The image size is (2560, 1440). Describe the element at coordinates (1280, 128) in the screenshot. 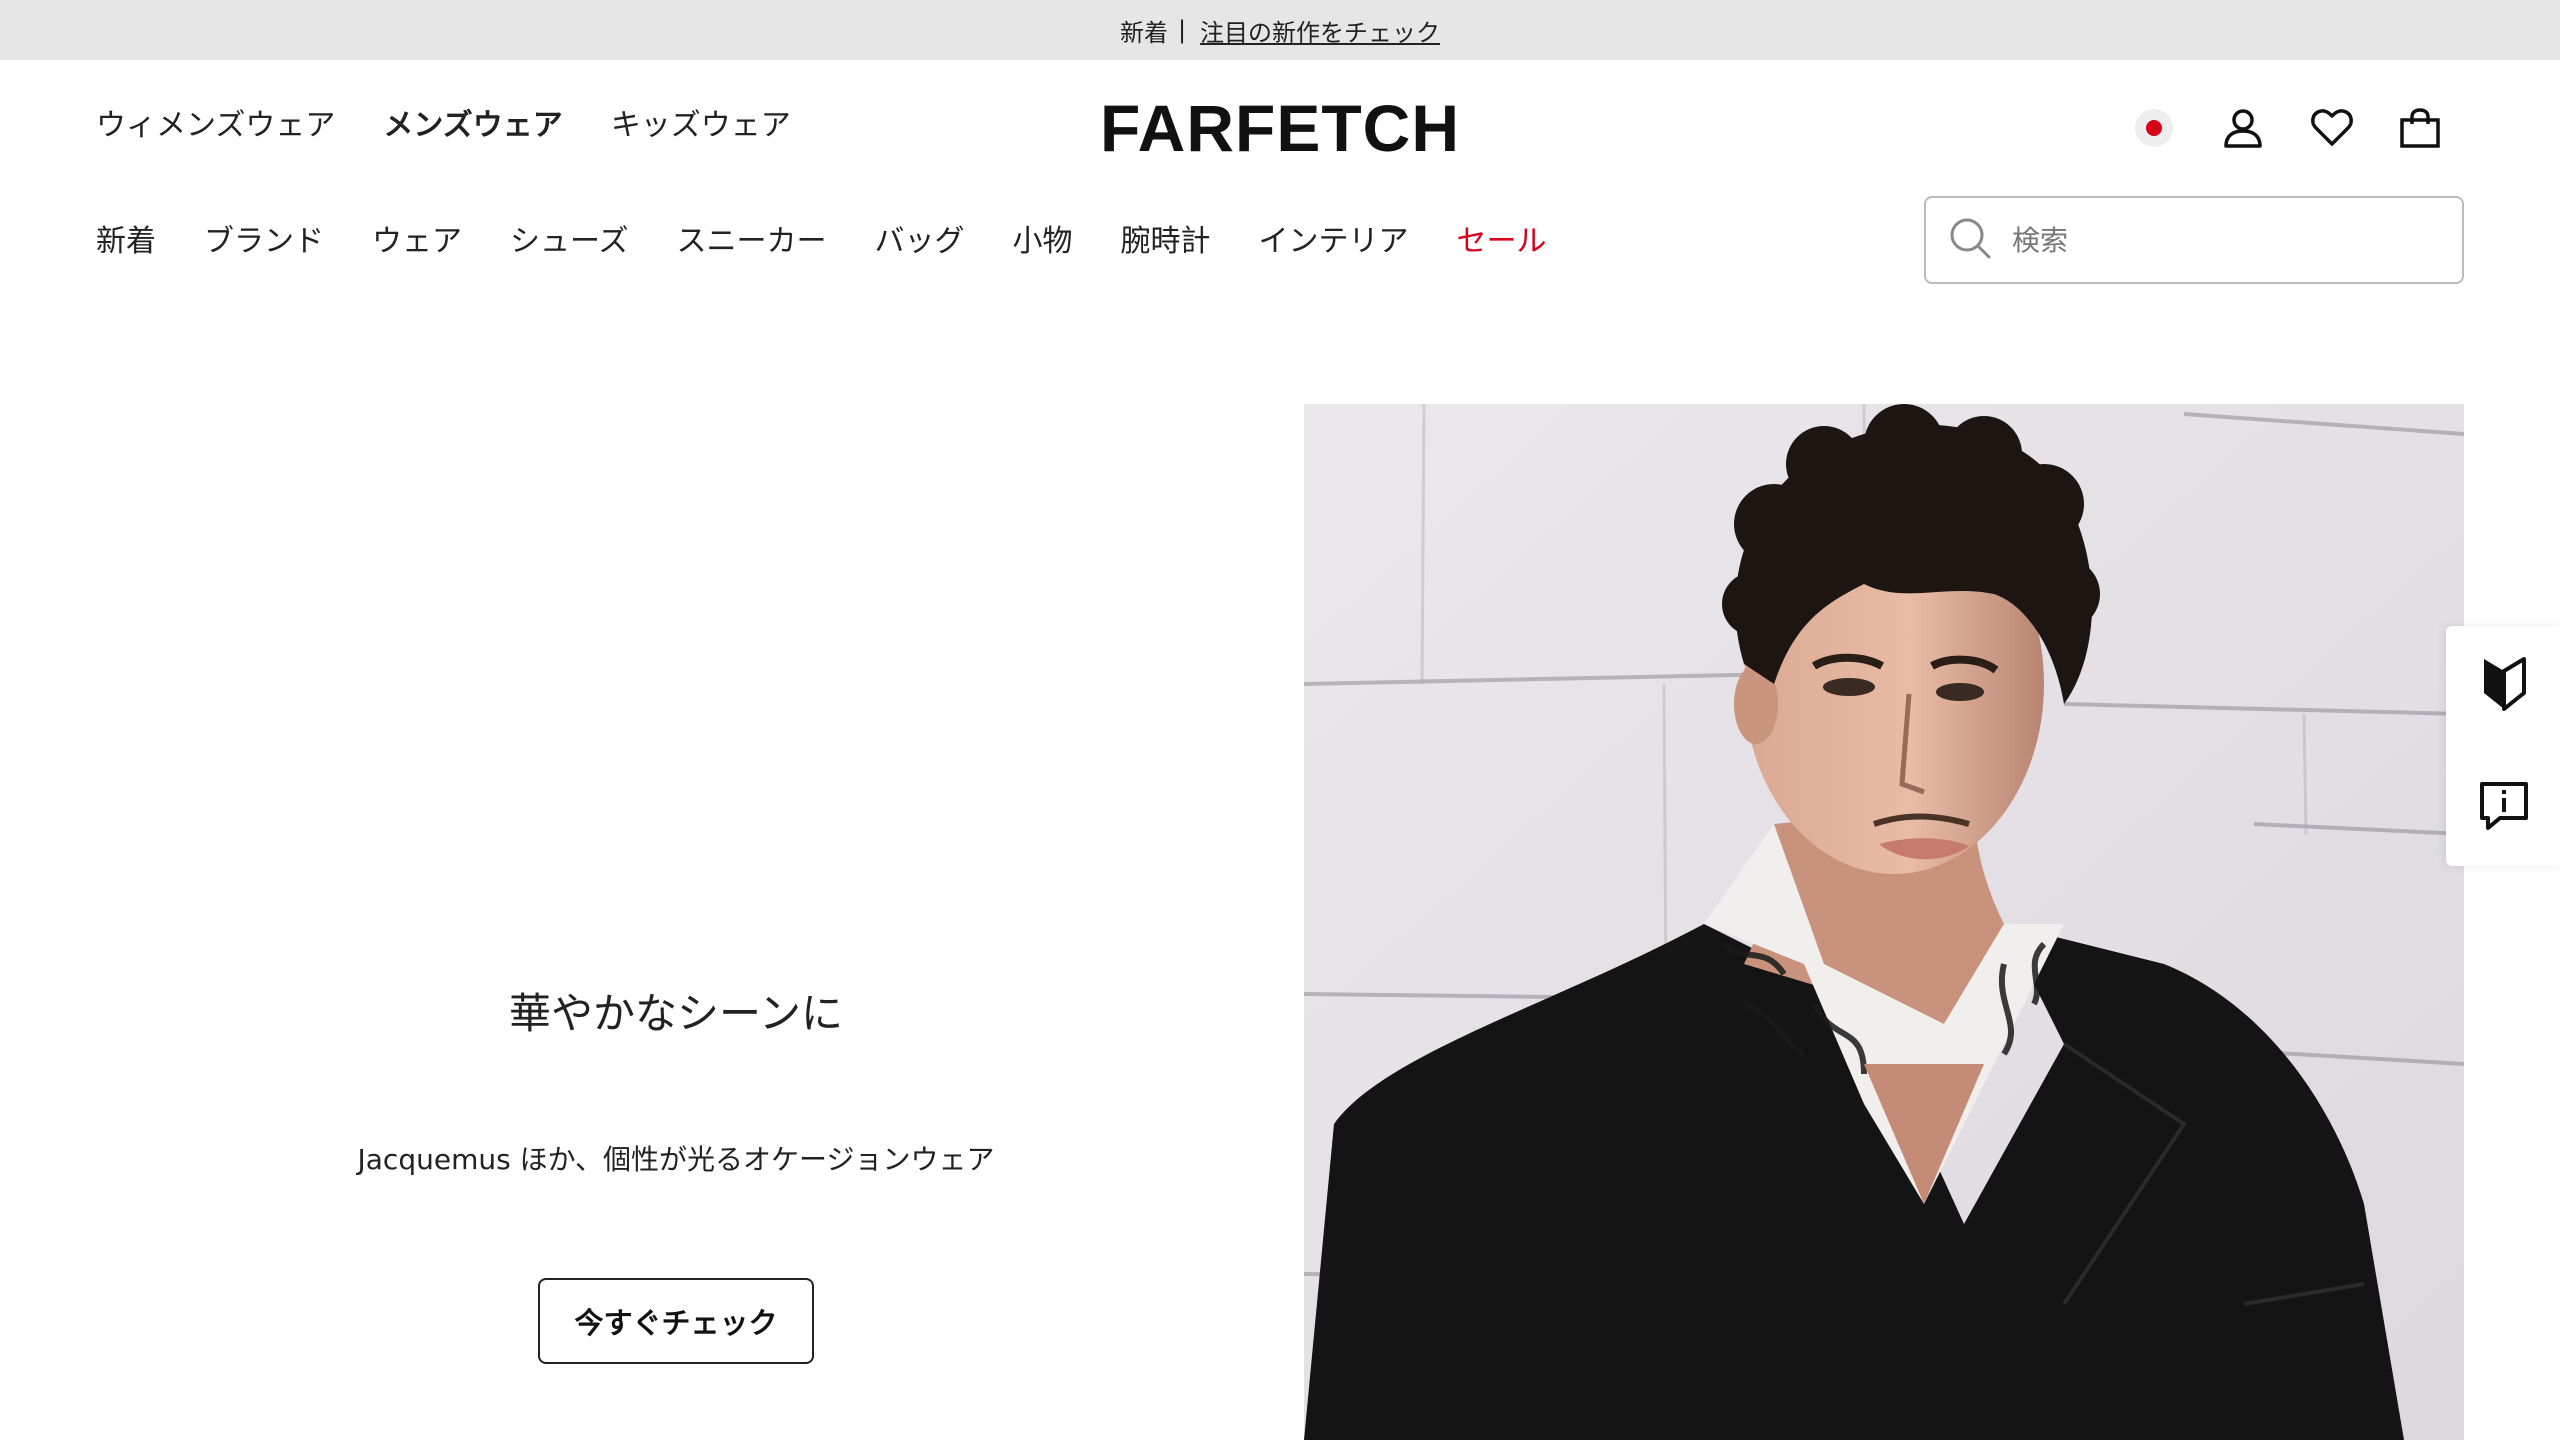

I see `farfetch-logo: FARFETCH` at that location.